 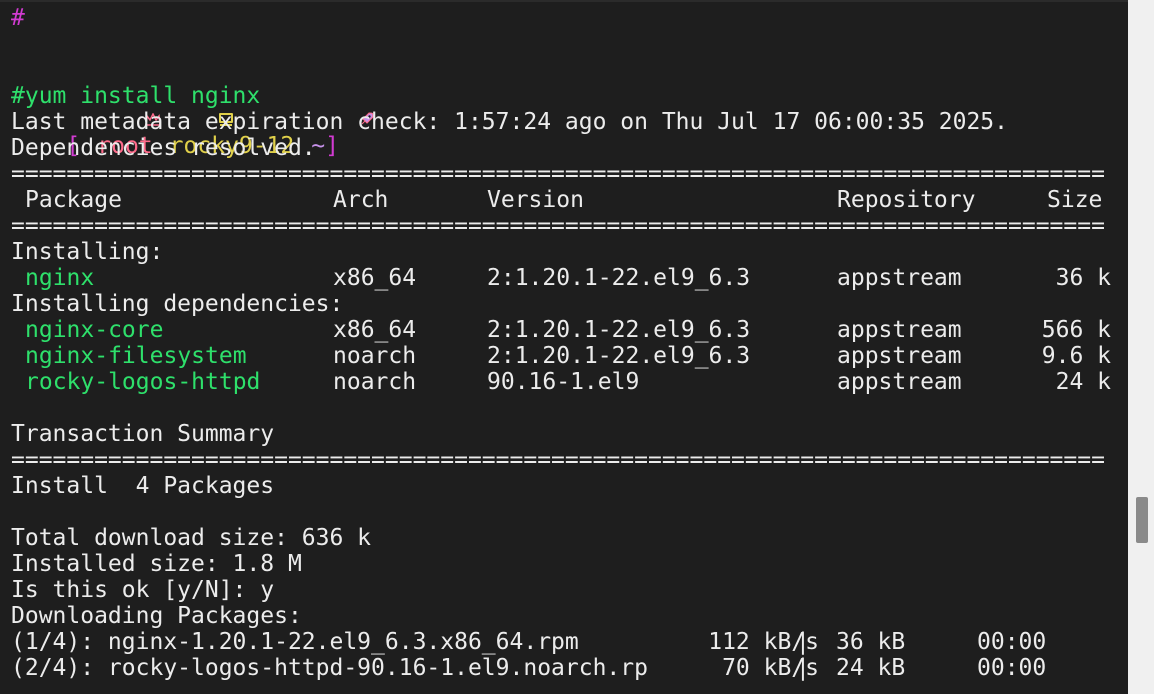 I want to click on prompt-hash-line: #, so click(x=18, y=18).